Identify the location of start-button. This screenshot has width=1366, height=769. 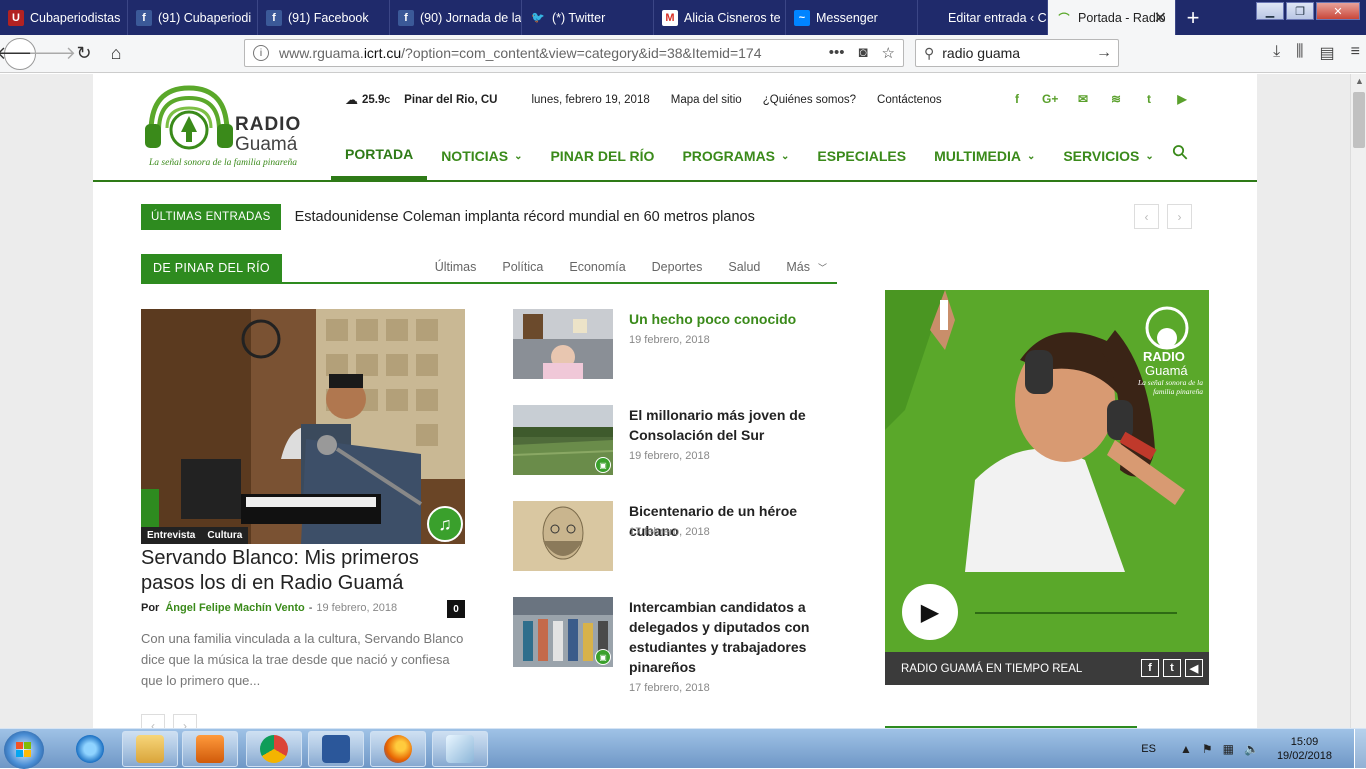
(24, 750).